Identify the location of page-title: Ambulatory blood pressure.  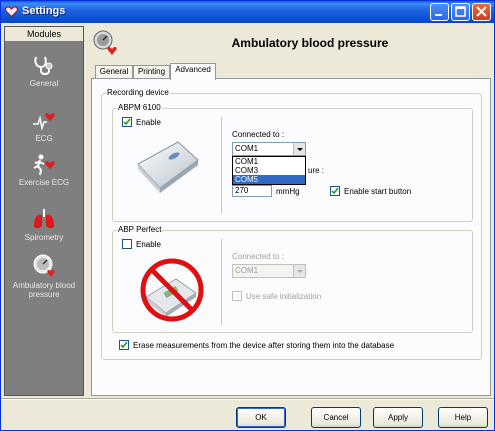
(310, 43).